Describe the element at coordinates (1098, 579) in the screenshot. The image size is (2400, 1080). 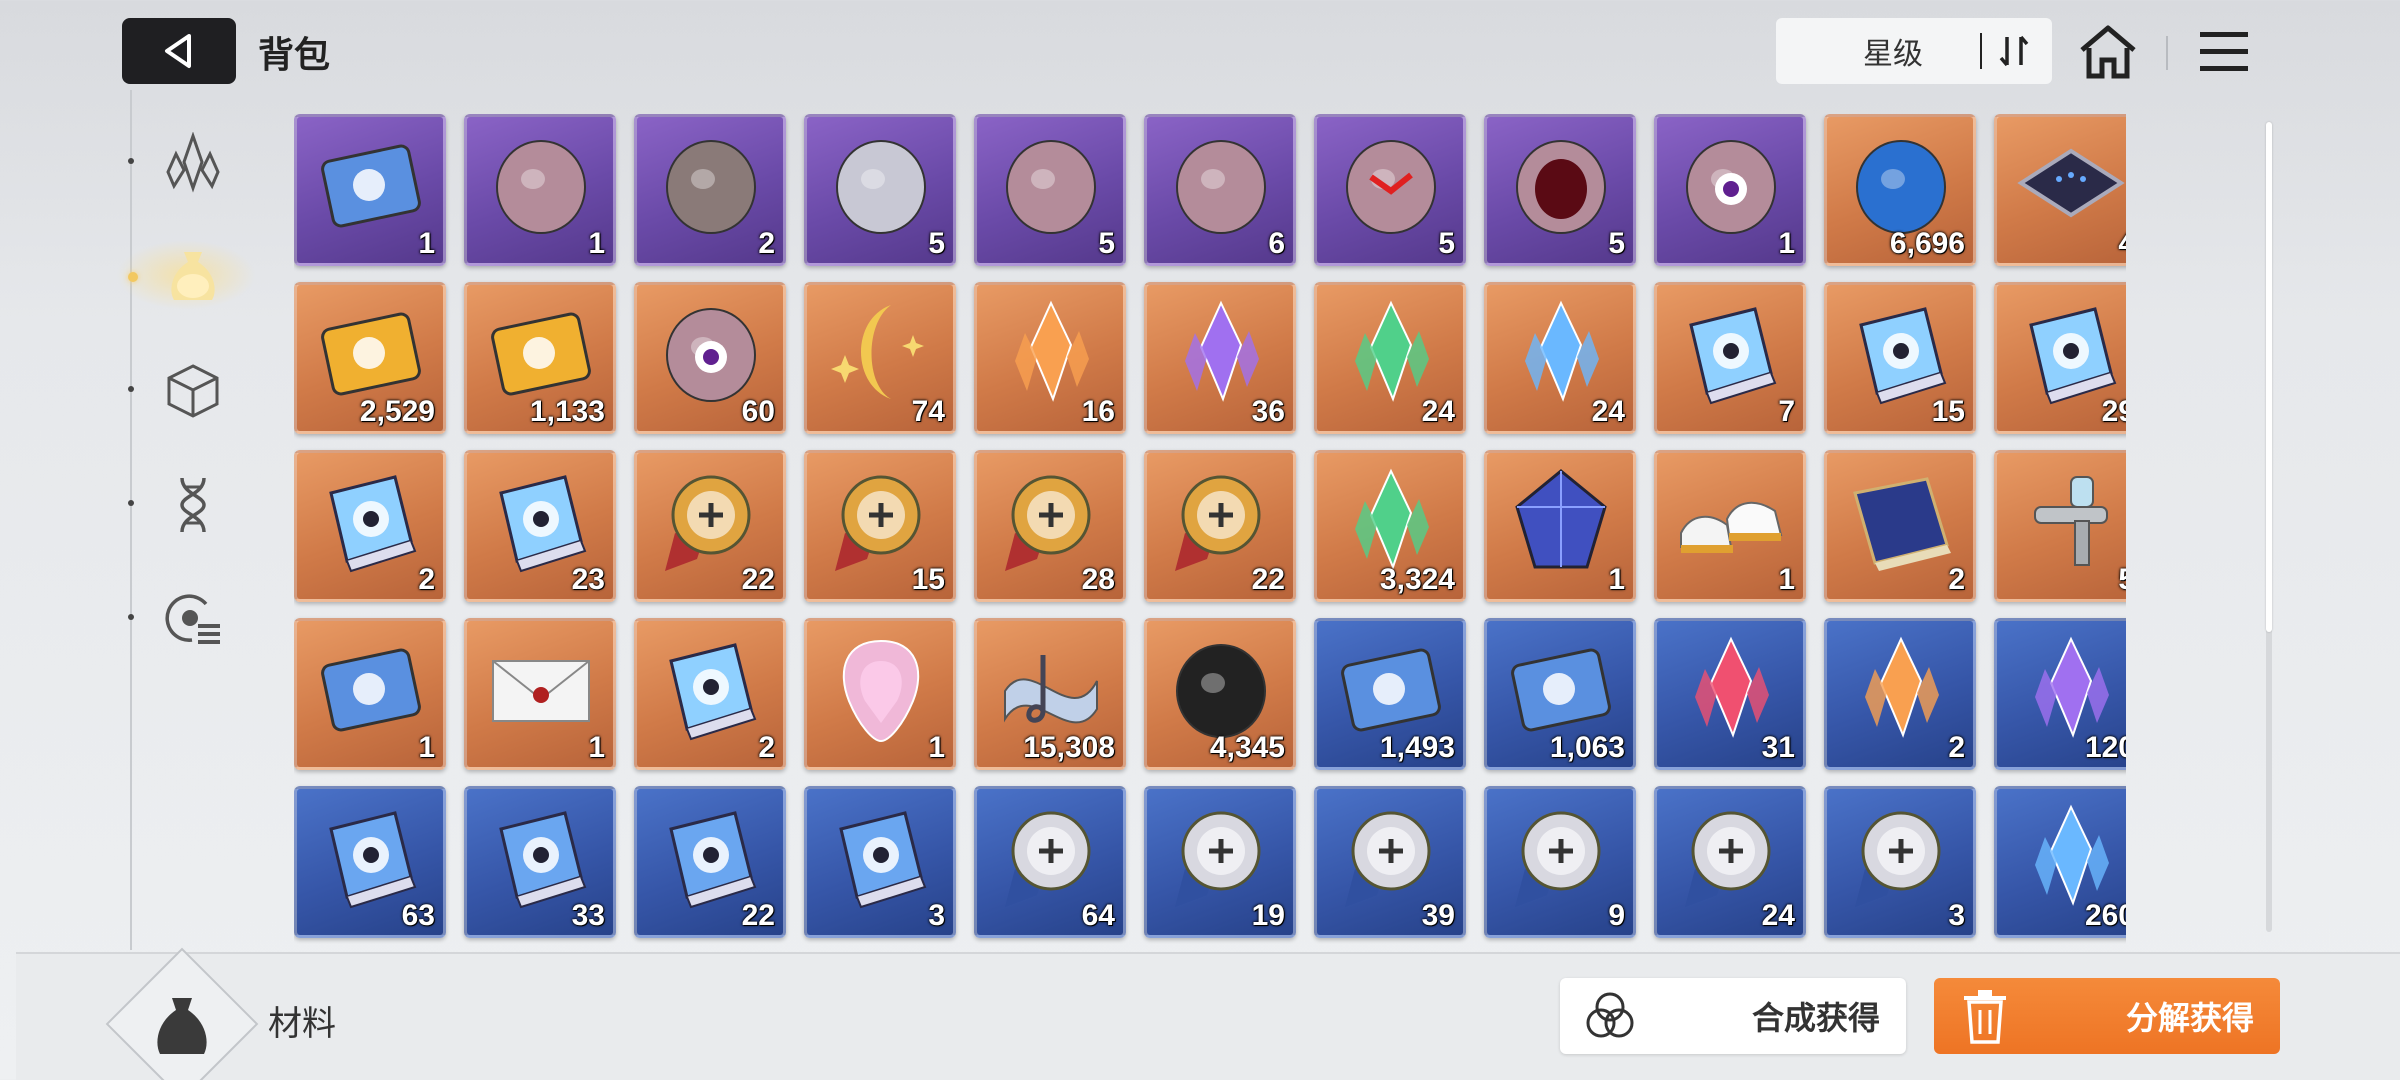
I see `item-count: 28` at that location.